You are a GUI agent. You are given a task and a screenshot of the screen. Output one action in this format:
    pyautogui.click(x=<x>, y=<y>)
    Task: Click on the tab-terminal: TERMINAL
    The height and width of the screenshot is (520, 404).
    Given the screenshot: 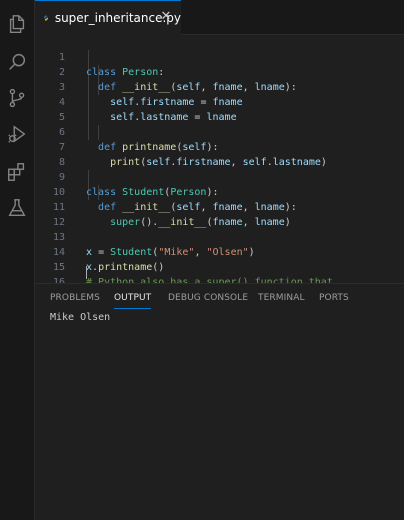 What is the action you would take?
    pyautogui.click(x=281, y=298)
    